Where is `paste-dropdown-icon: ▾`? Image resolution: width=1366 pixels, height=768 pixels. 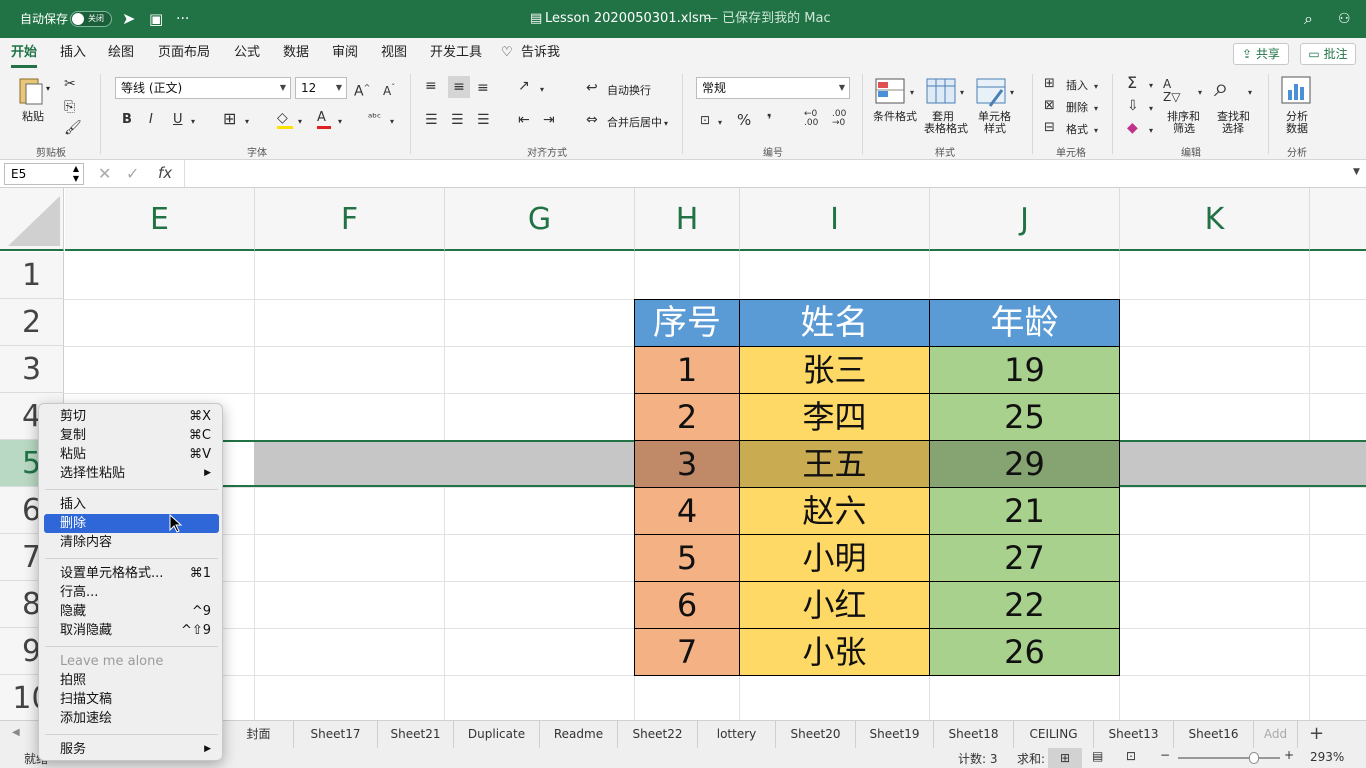 paste-dropdown-icon: ▾ is located at coordinates (48, 88).